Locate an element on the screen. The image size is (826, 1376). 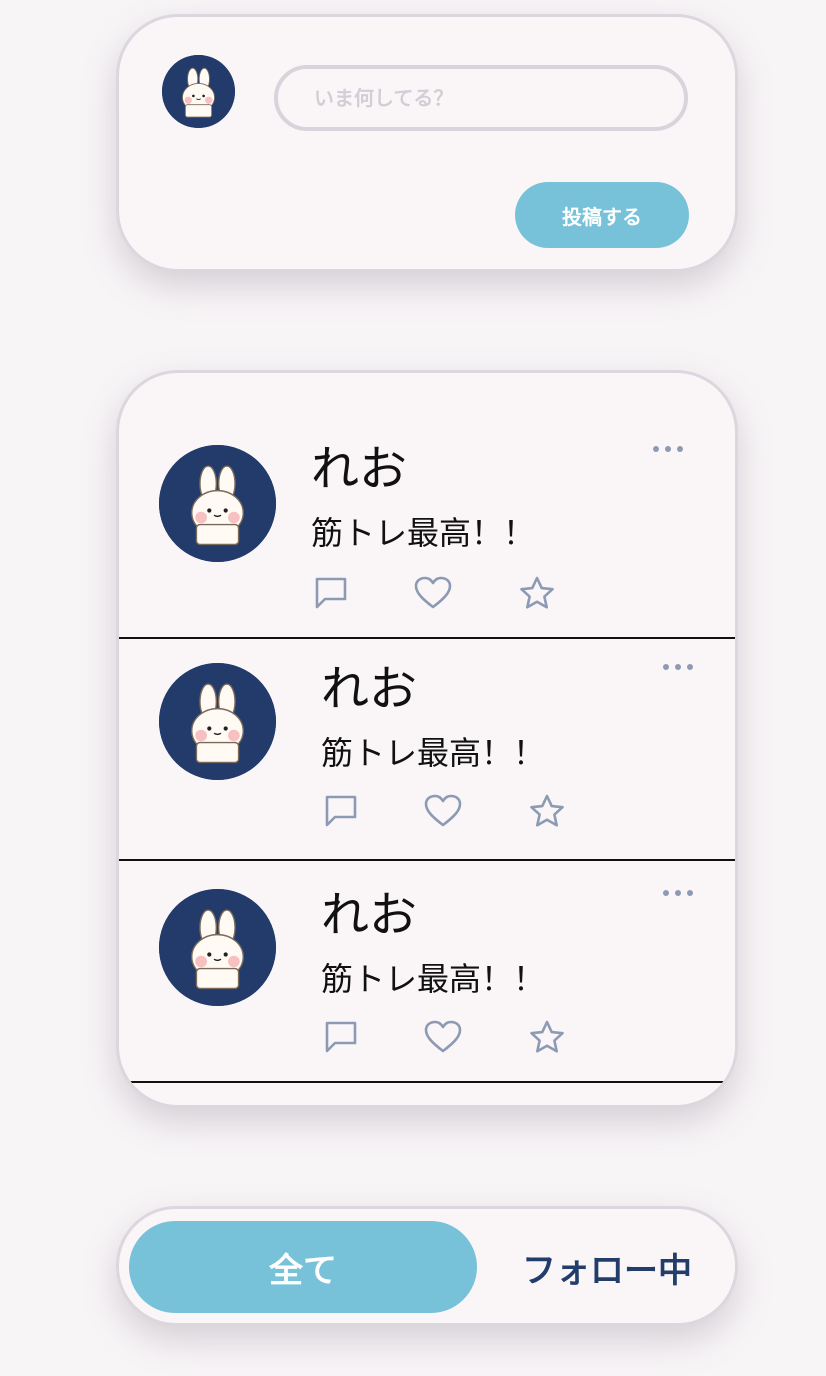
post-button: 投稿する is located at coordinates (602, 215).